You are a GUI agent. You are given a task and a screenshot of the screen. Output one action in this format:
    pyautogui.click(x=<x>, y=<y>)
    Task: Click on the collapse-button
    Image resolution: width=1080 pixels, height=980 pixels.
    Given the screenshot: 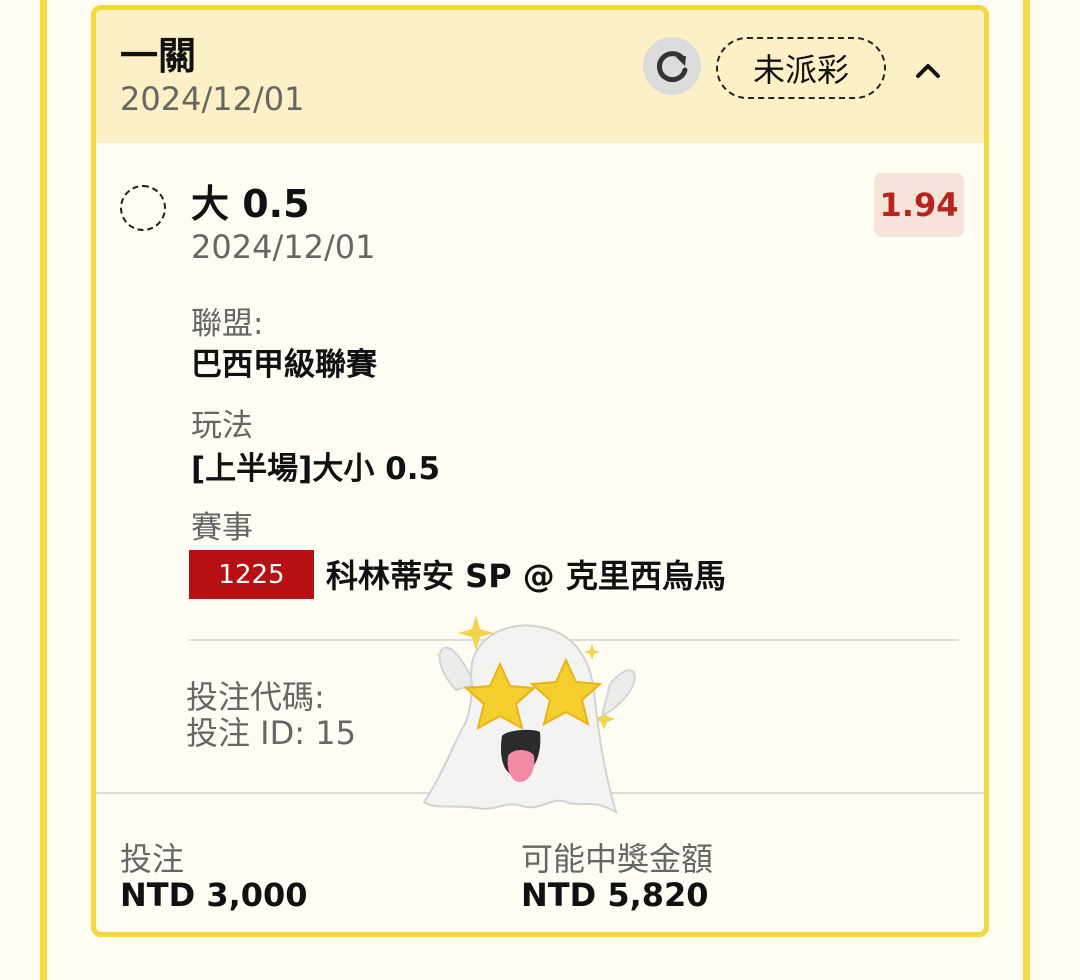 What is the action you would take?
    pyautogui.click(x=928, y=70)
    